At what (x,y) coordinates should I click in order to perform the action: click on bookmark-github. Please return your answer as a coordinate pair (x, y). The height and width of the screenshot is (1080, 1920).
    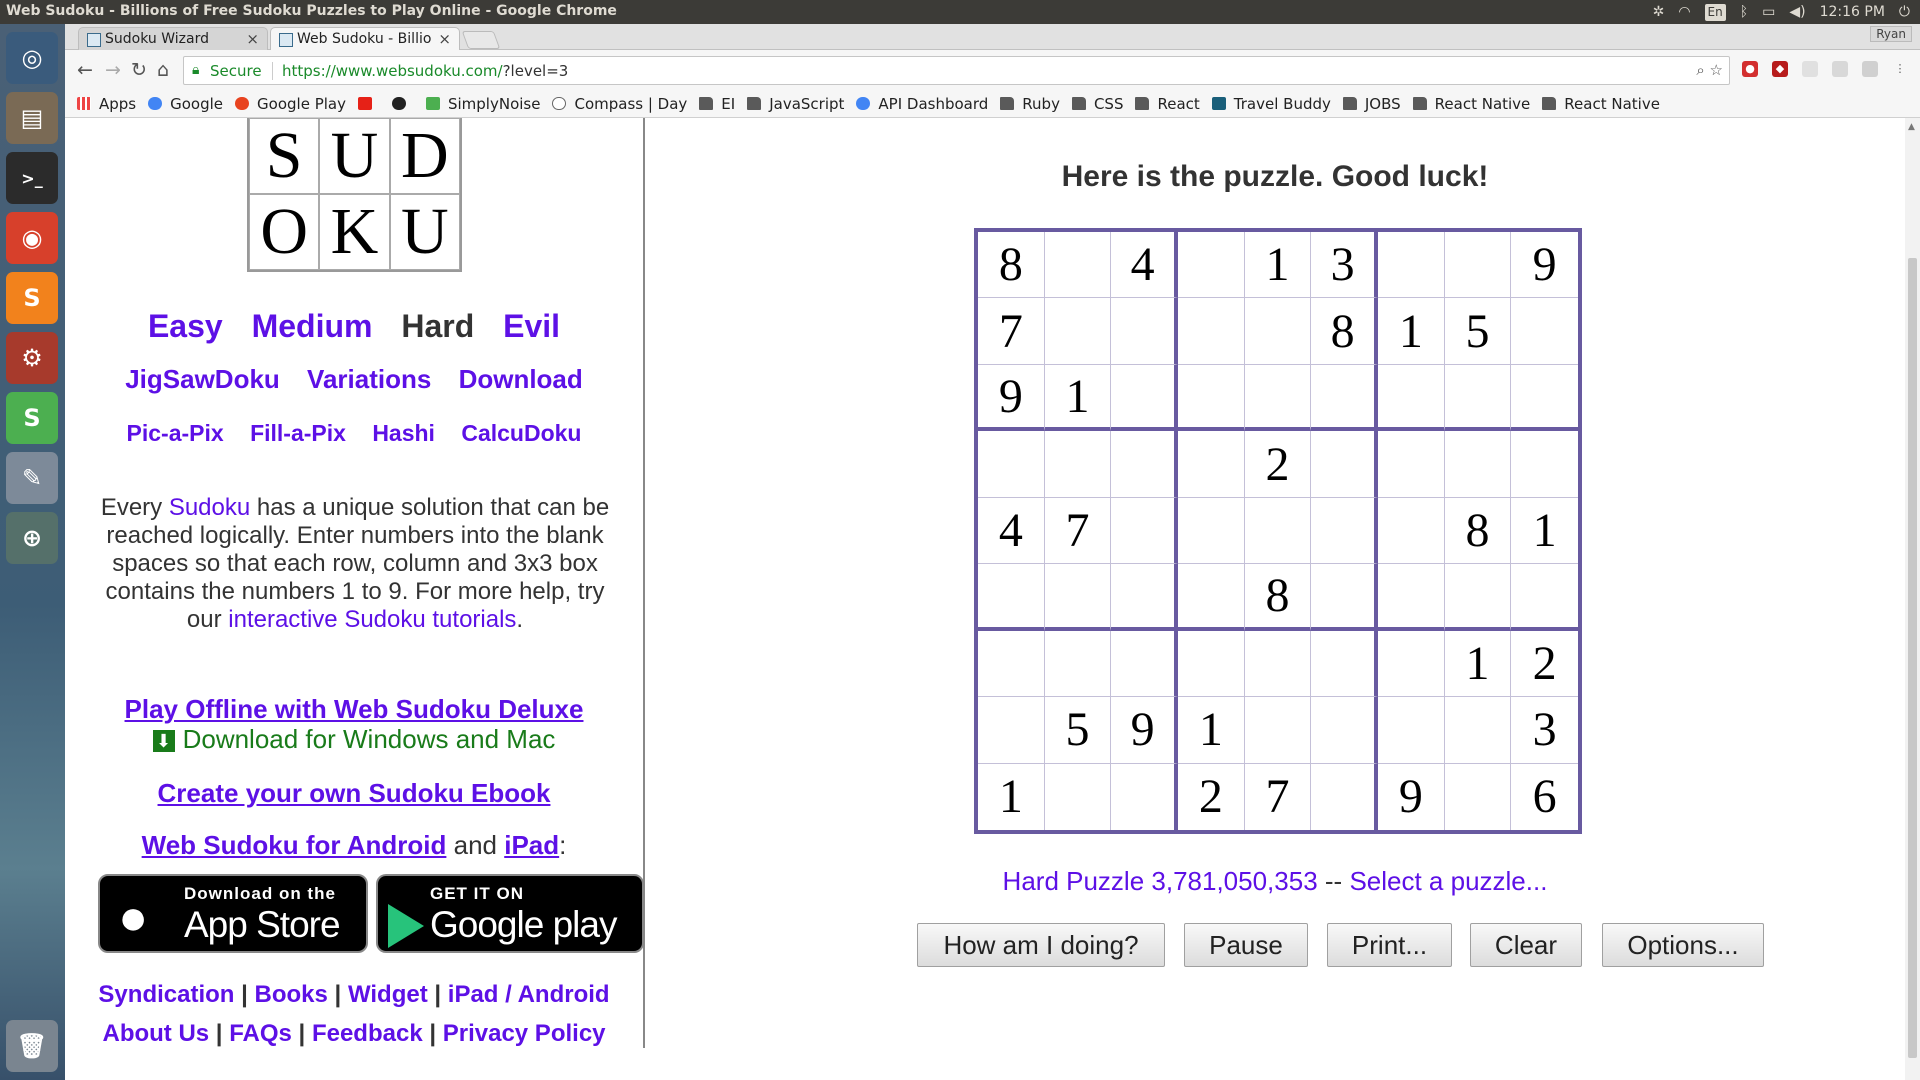
    Looking at the image, I should click on (402, 103).